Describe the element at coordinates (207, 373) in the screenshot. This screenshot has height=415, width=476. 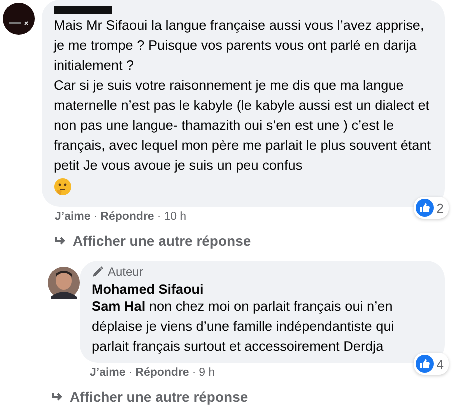
I see `timestamp: 9 h` at that location.